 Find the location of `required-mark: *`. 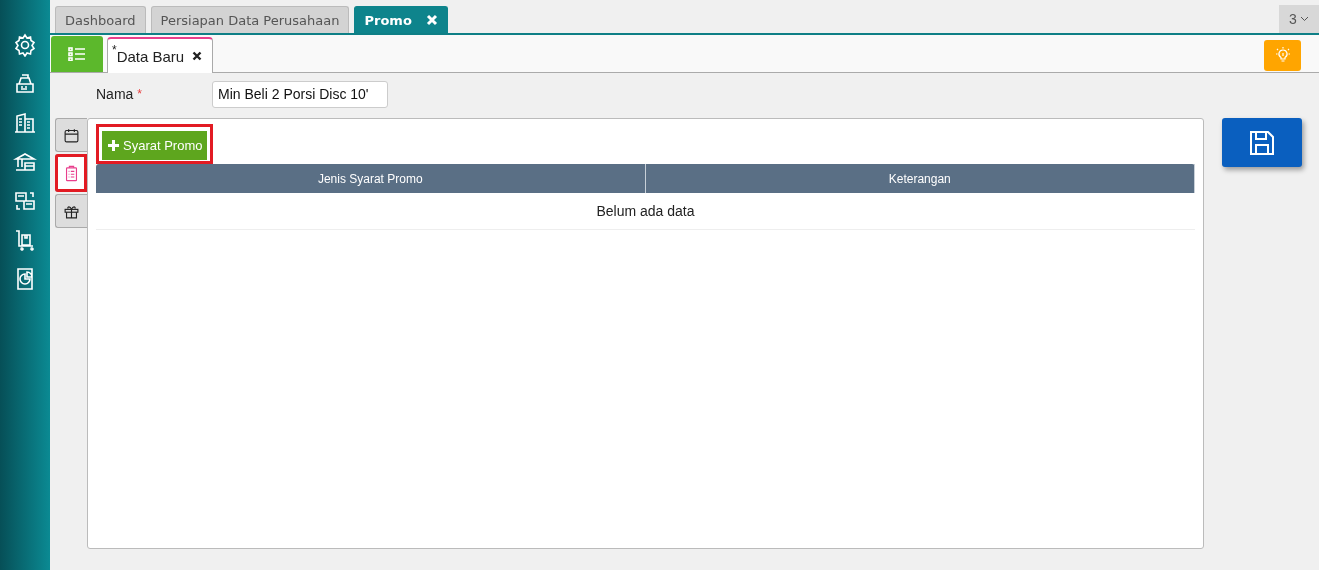

required-mark: * is located at coordinates (140, 94).